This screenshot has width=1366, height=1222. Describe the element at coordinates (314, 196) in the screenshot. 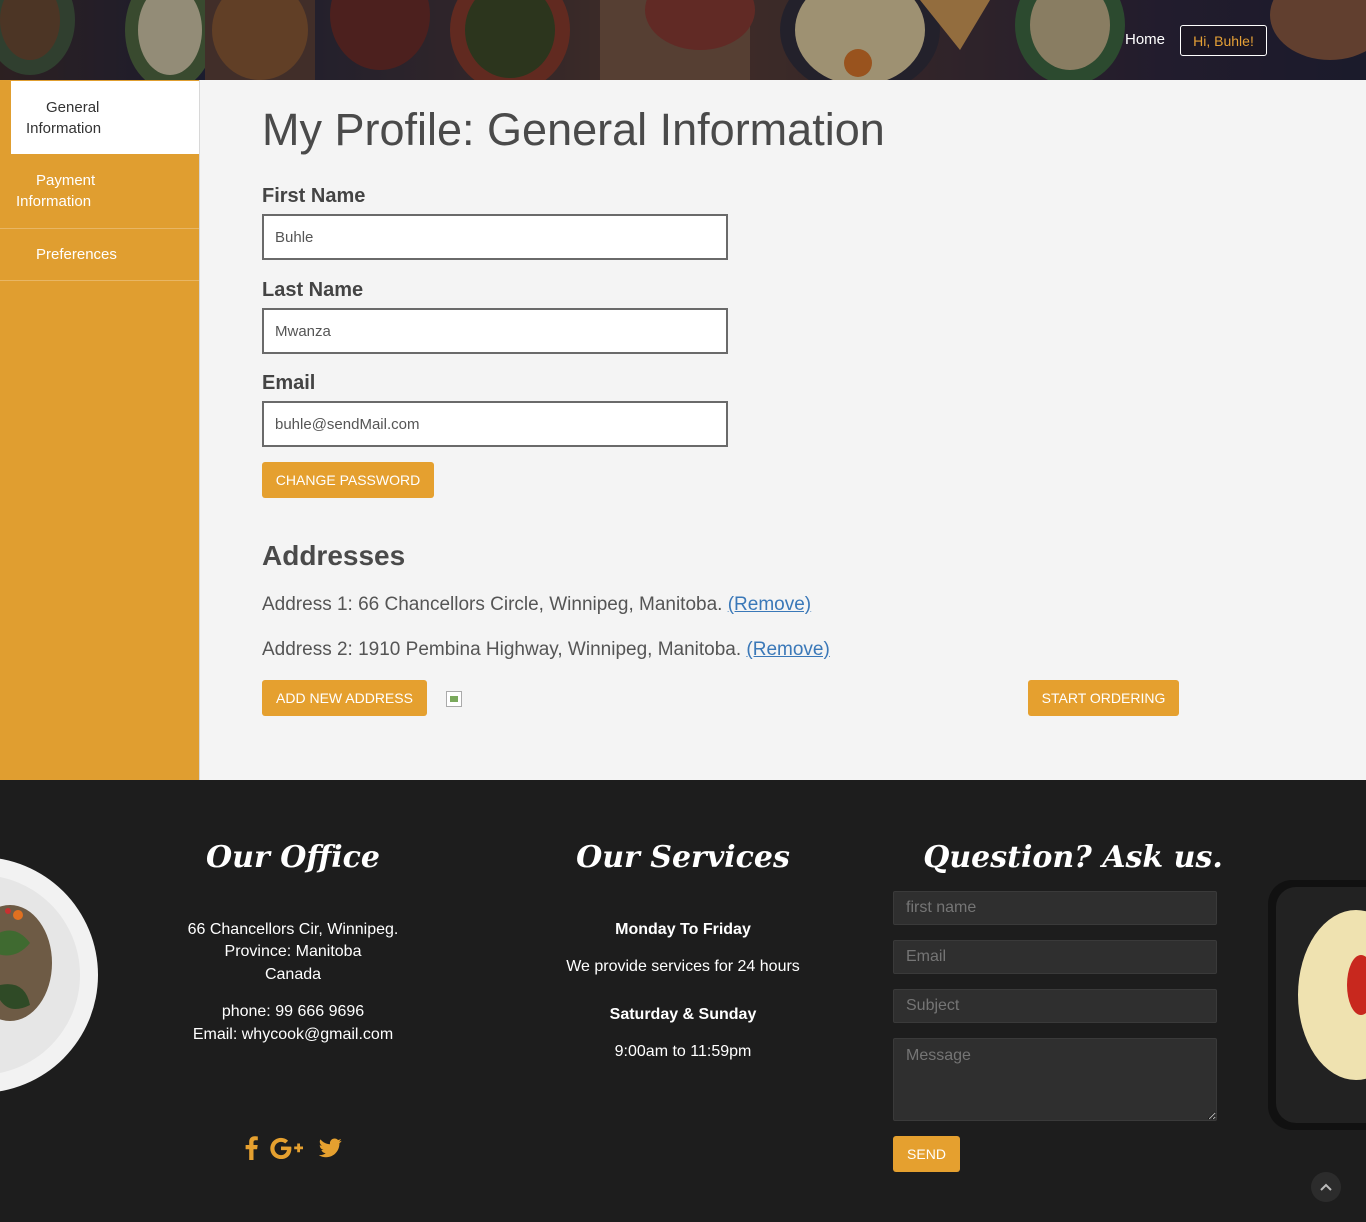

I see `first-name-label: First Name` at that location.